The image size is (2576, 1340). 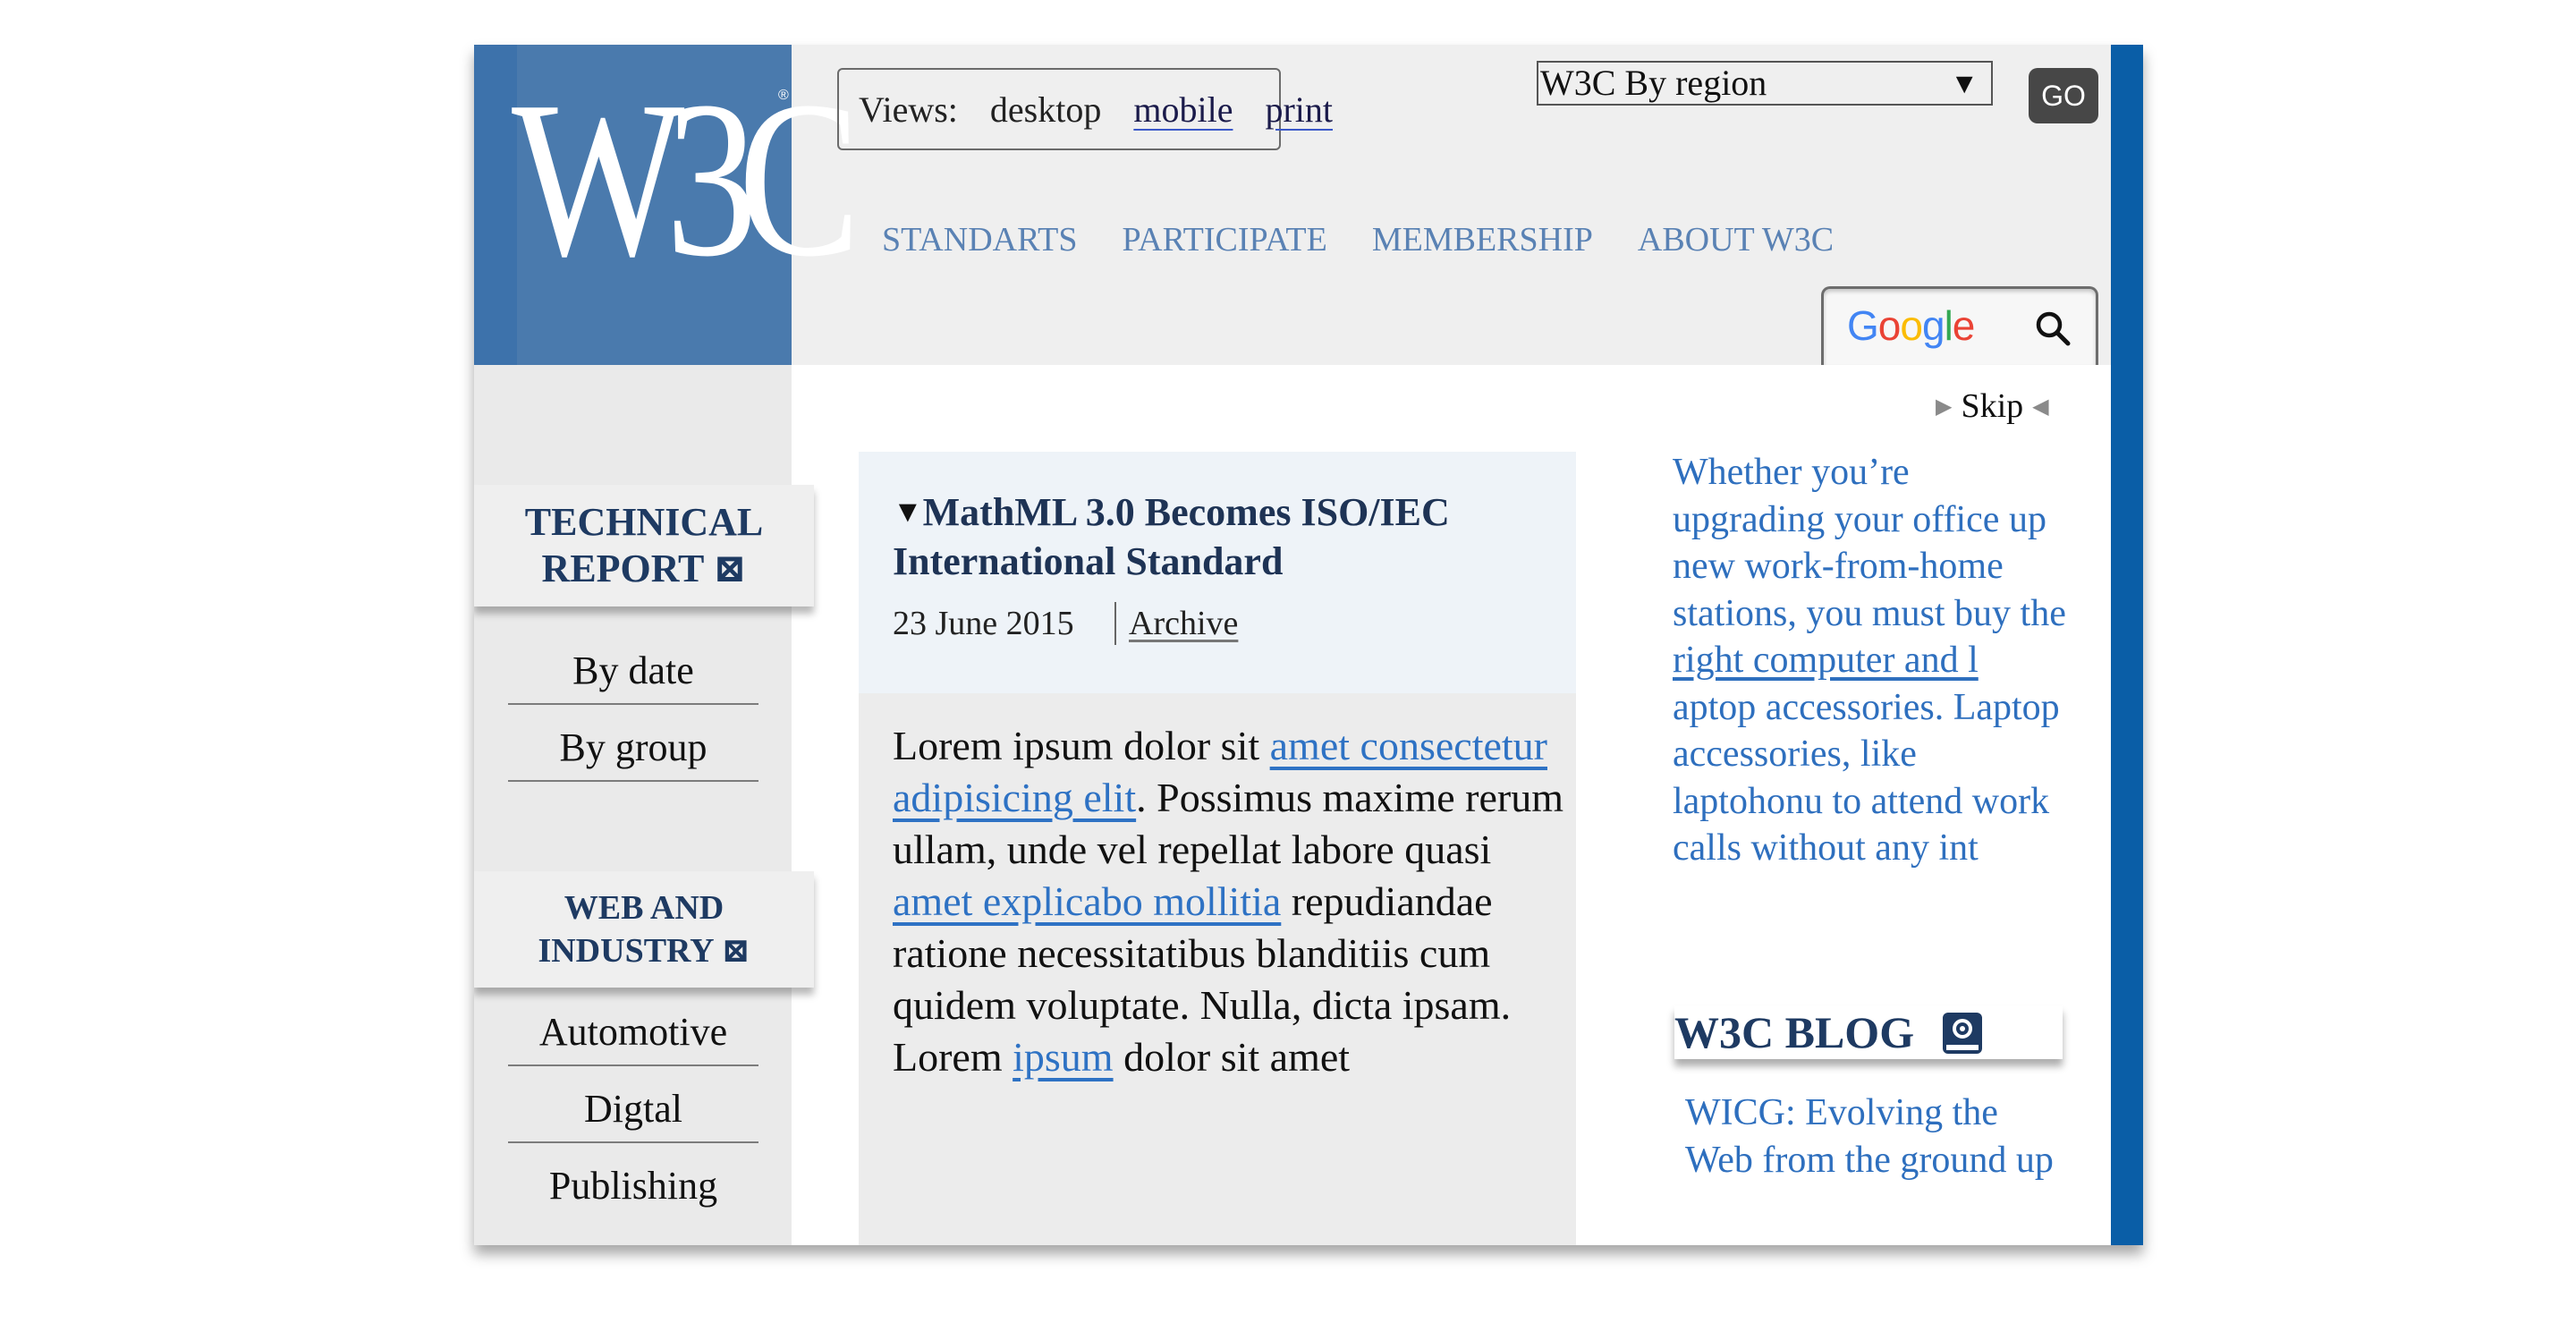 What do you see at coordinates (633, 747) in the screenshot?
I see `sidebar-item-by-group: By group` at bounding box center [633, 747].